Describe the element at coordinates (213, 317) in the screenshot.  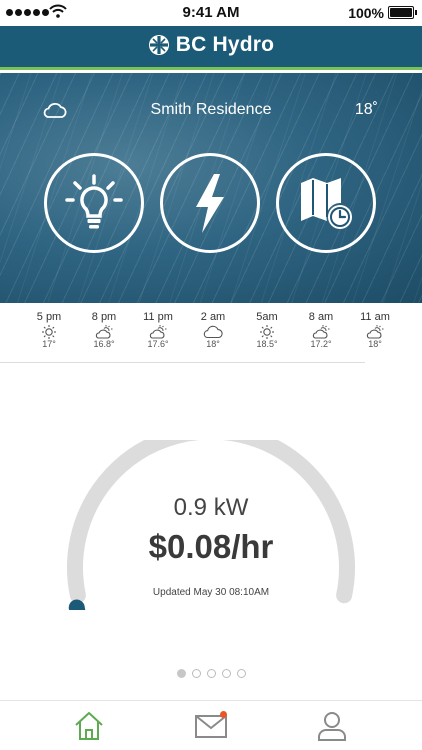
I see `forecast-time: 2 am` at that location.